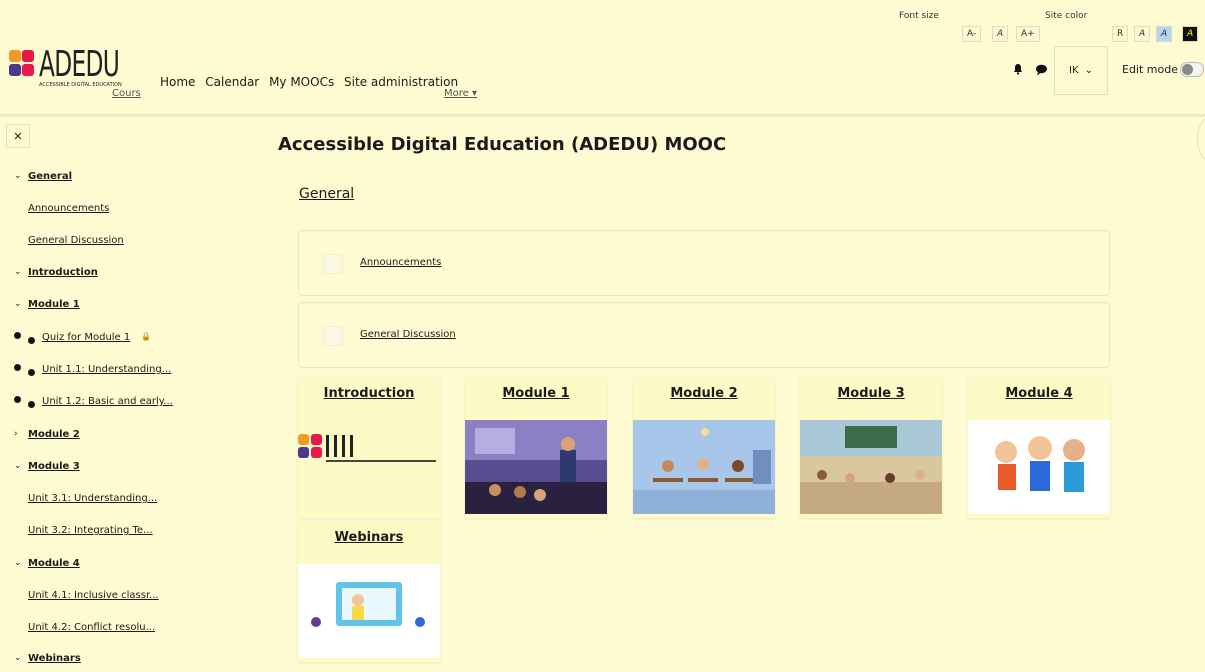 This screenshot has height=672, width=1205. What do you see at coordinates (536, 393) in the screenshot?
I see `card-title: Module 1` at bounding box center [536, 393].